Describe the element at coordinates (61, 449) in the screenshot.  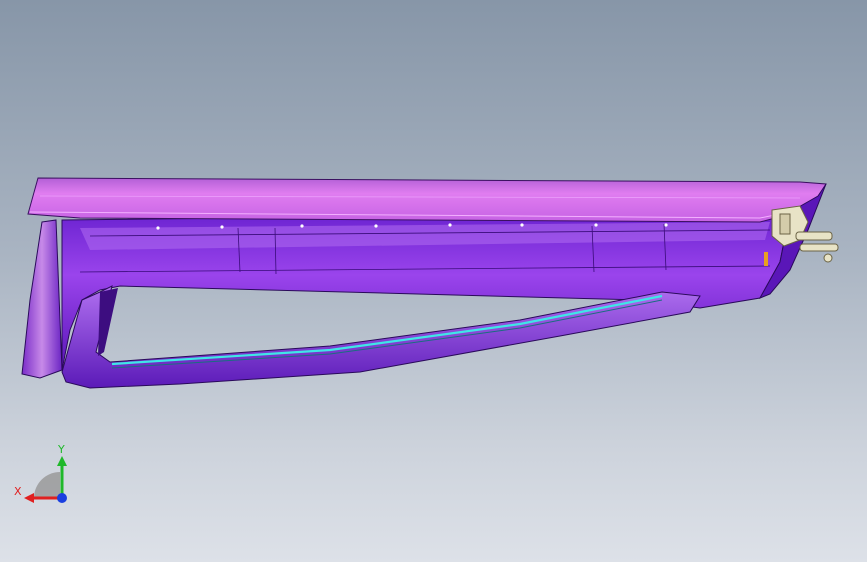
I see `y-axis-label: Y` at that location.